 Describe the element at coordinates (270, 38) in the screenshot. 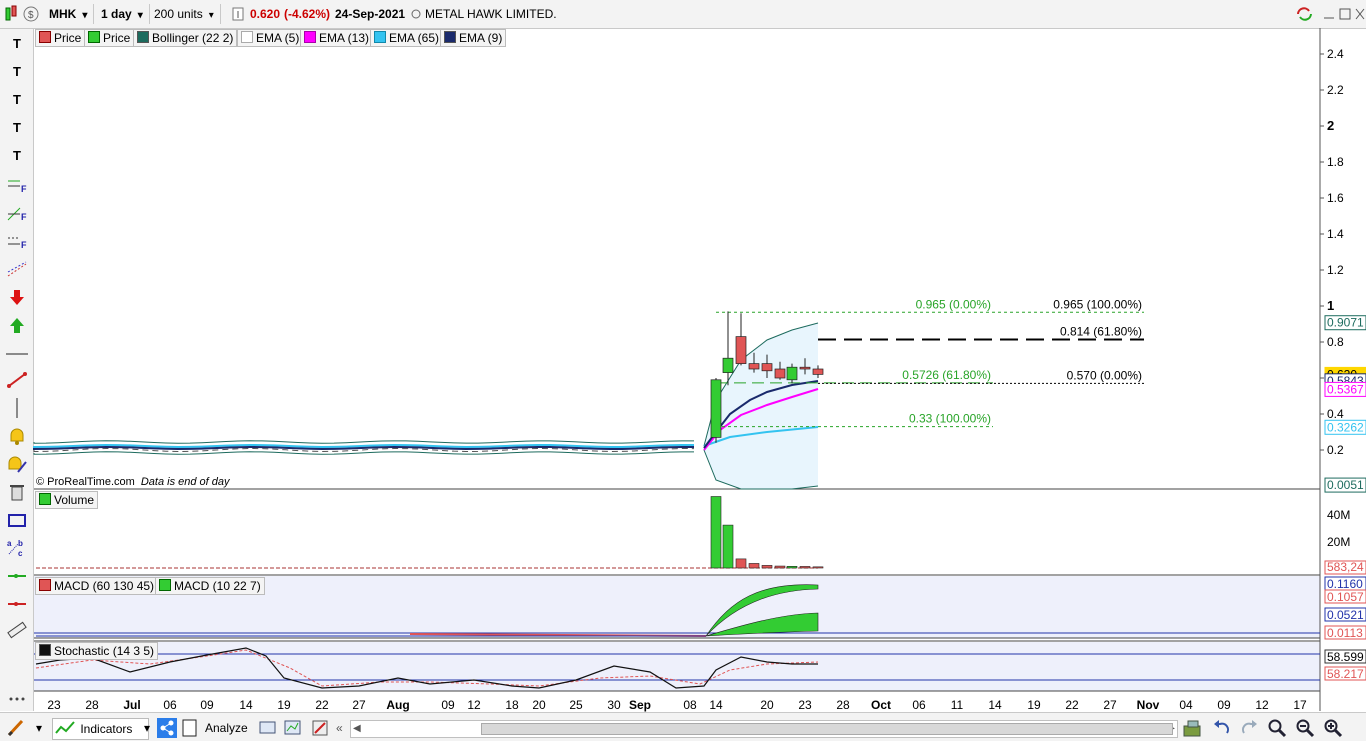

I see `legend-ema5: EMA (5)` at that location.